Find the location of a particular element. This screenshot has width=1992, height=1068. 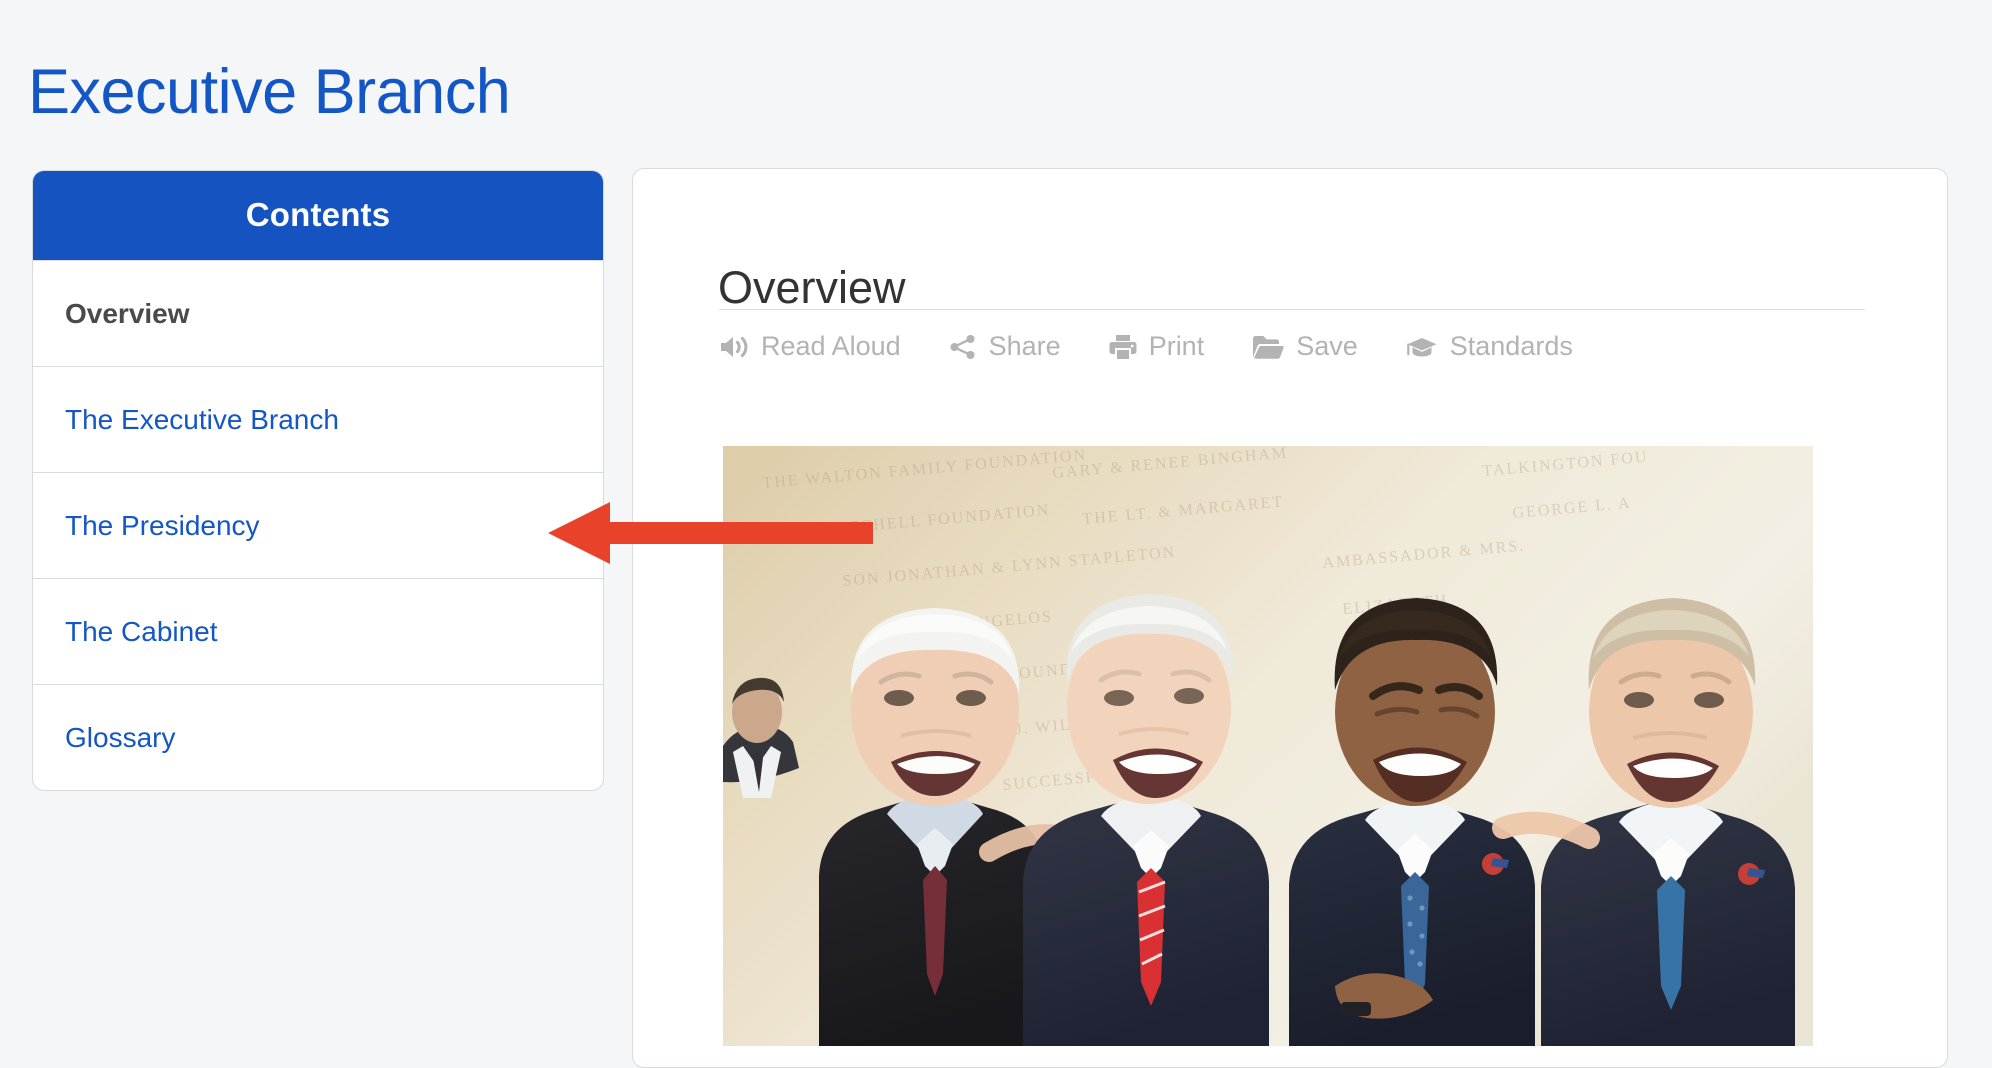

print-button: Print is located at coordinates (1157, 346).